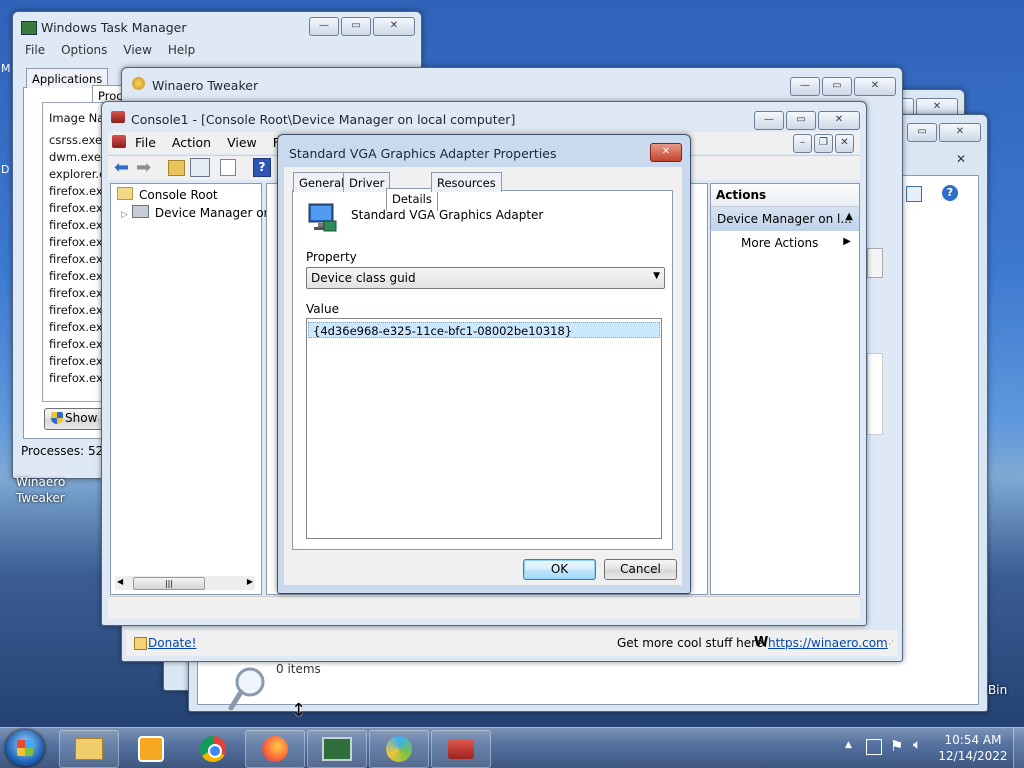  I want to click on value-list-item-text: {4d36e968-e325-11ce-bfc1-08002be10318}, so click(443, 331).